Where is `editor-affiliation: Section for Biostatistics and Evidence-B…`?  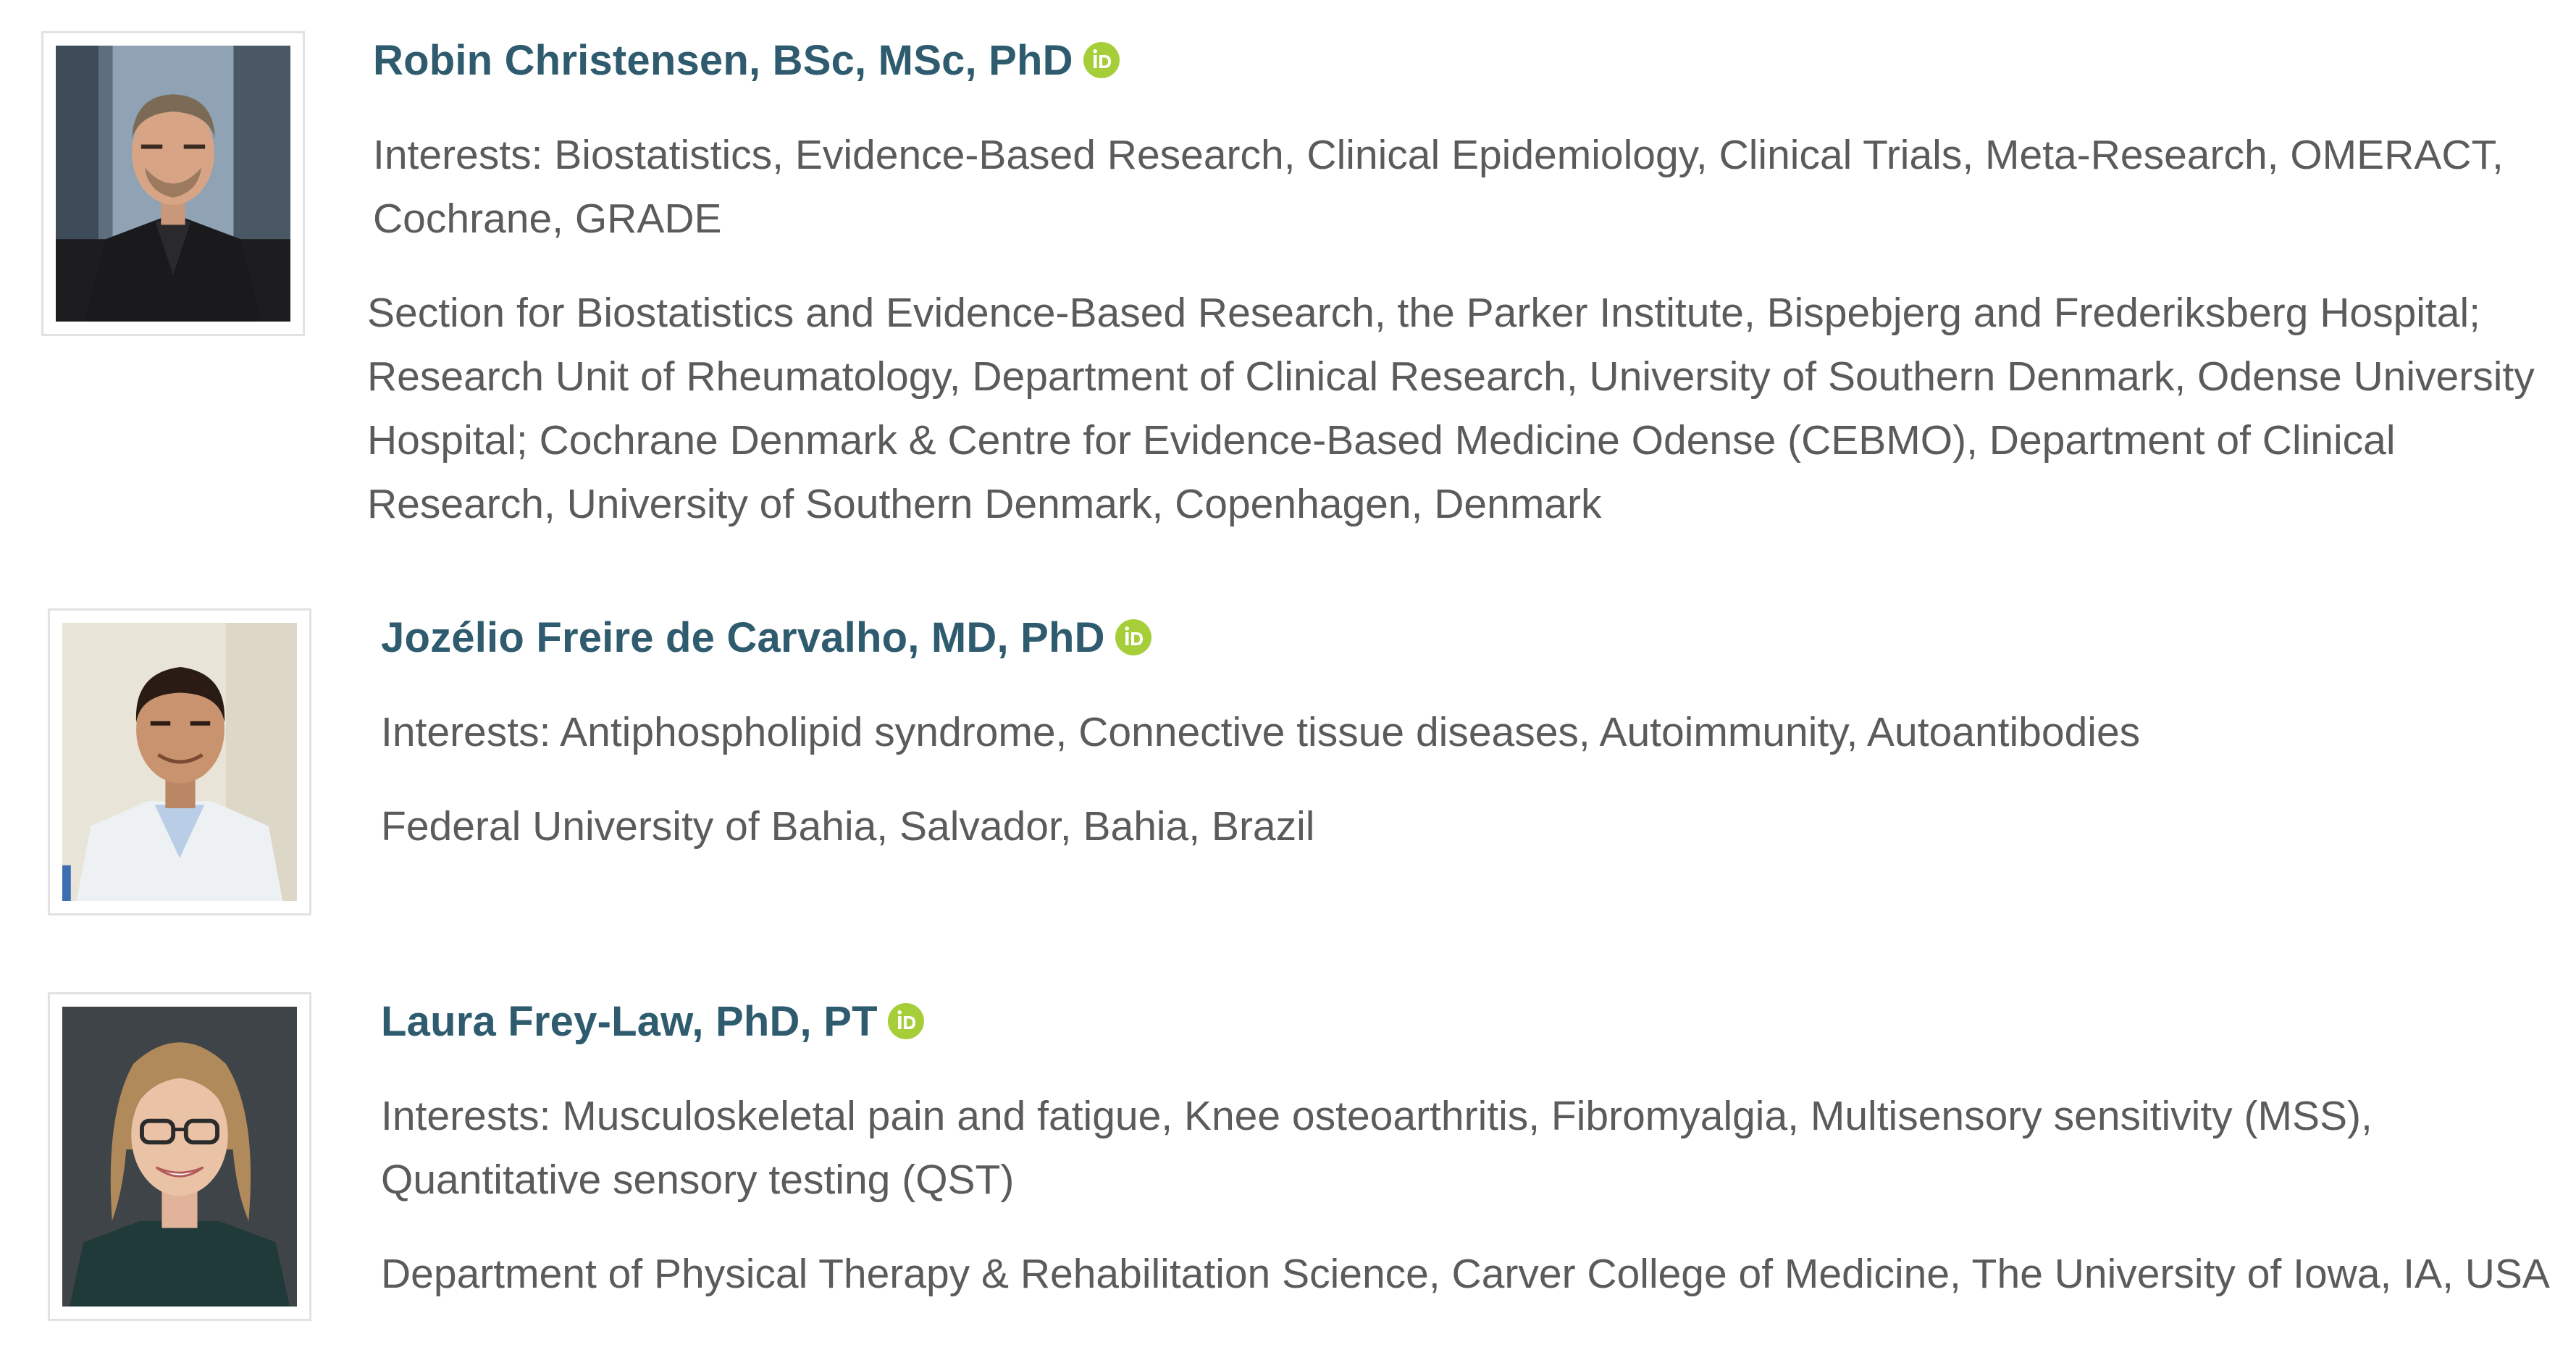
editor-affiliation: Section for Biostatistics and Evidence-B… is located at coordinates (1451, 408).